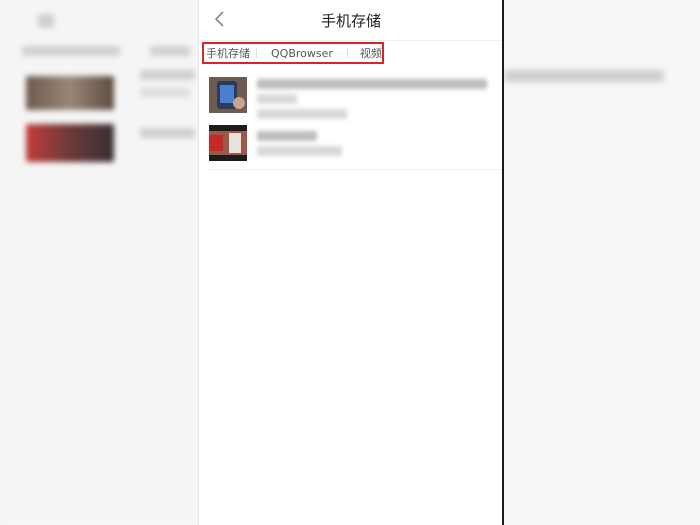 The width and height of the screenshot is (700, 525). I want to click on breadcrumb-item-qqbrowser: QQBrowser, so click(302, 53).